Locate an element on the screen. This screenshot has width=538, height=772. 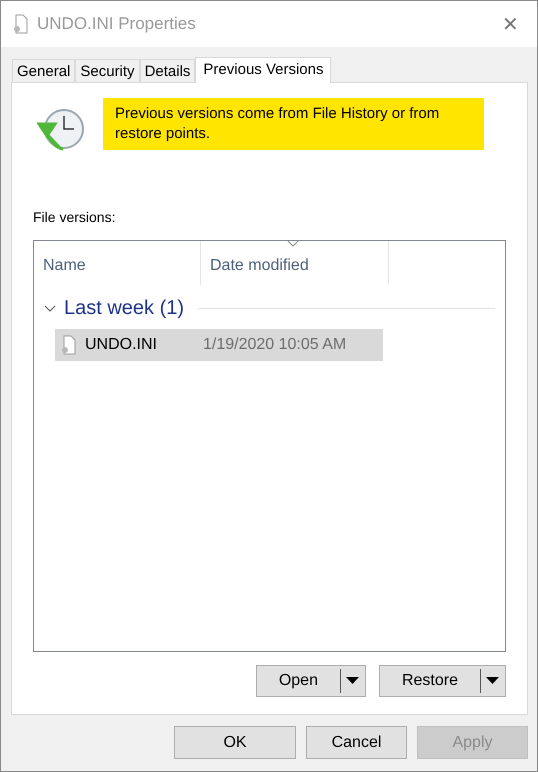
tab: Details is located at coordinates (168, 70).